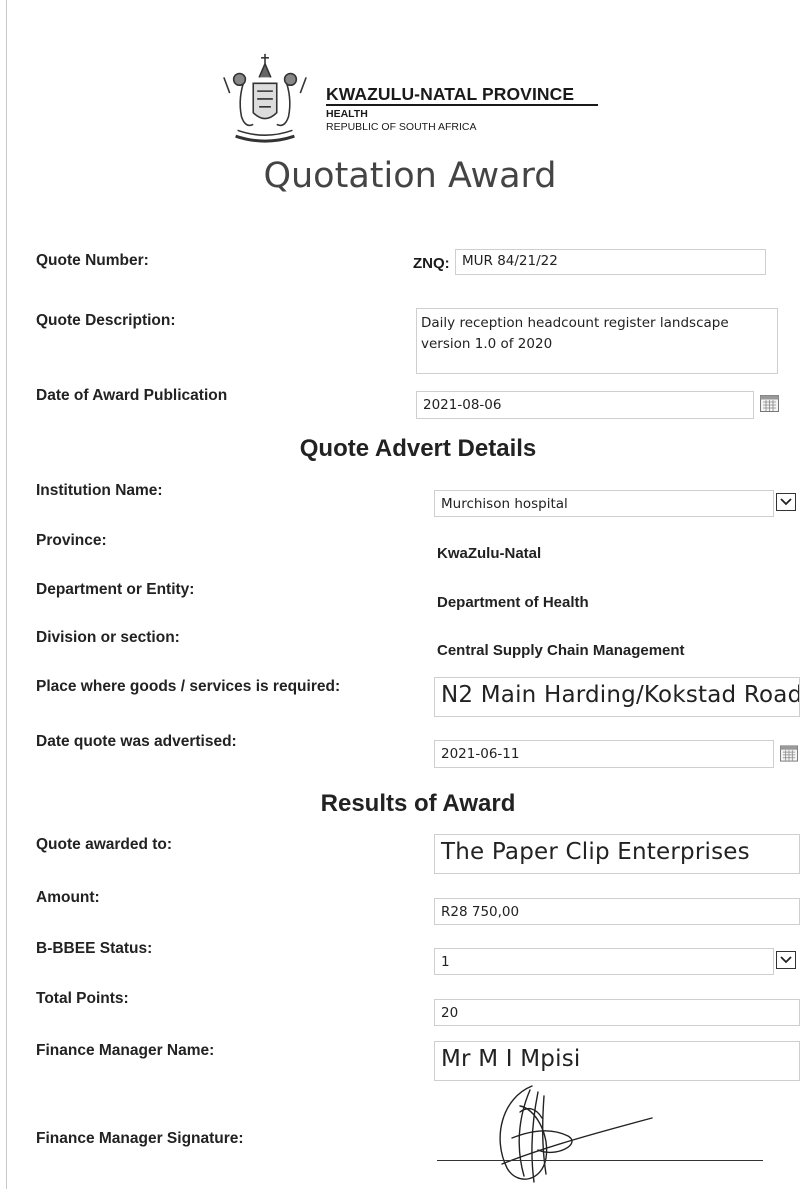 The image size is (800, 1189). What do you see at coordinates (132, 395) in the screenshot?
I see `award-date-label: Date of Award Publication` at bounding box center [132, 395].